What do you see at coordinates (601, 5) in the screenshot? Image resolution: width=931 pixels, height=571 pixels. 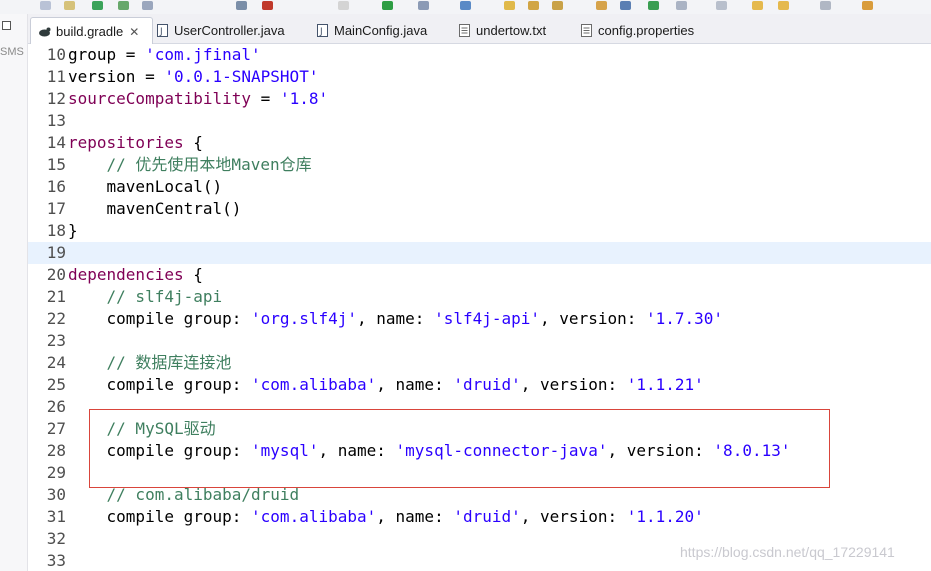 I see `open-task-icon` at bounding box center [601, 5].